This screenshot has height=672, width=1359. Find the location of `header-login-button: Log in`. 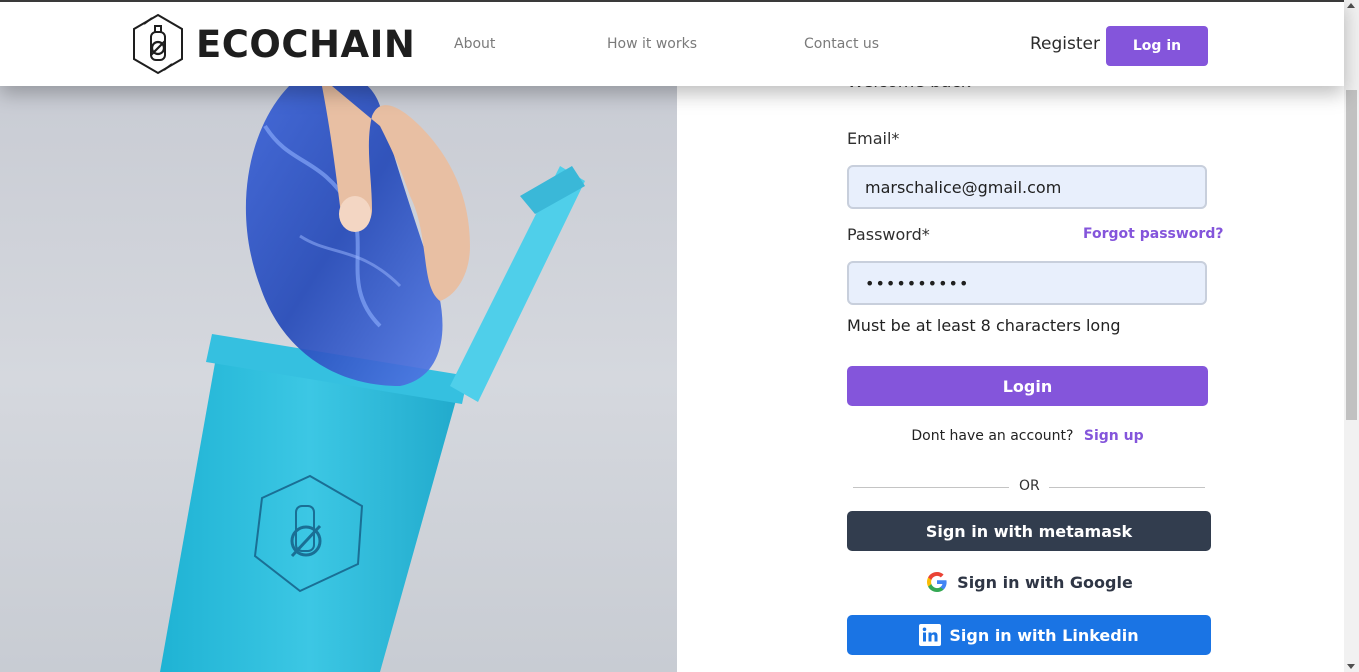

header-login-button: Log in is located at coordinates (1157, 46).